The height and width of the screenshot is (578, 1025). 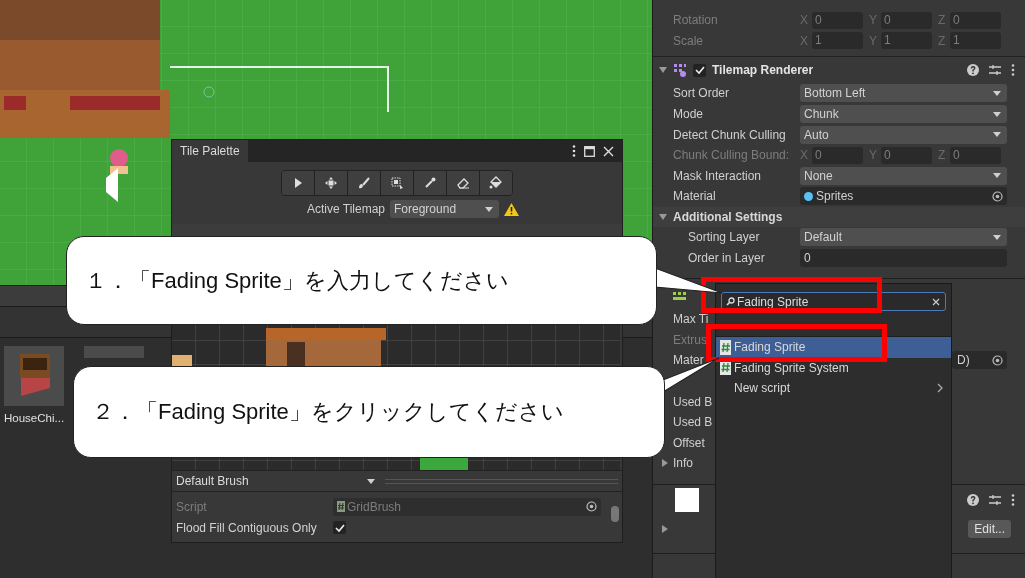 What do you see at coordinates (724, 237) in the screenshot?
I see `field-label: Sorting Layer` at bounding box center [724, 237].